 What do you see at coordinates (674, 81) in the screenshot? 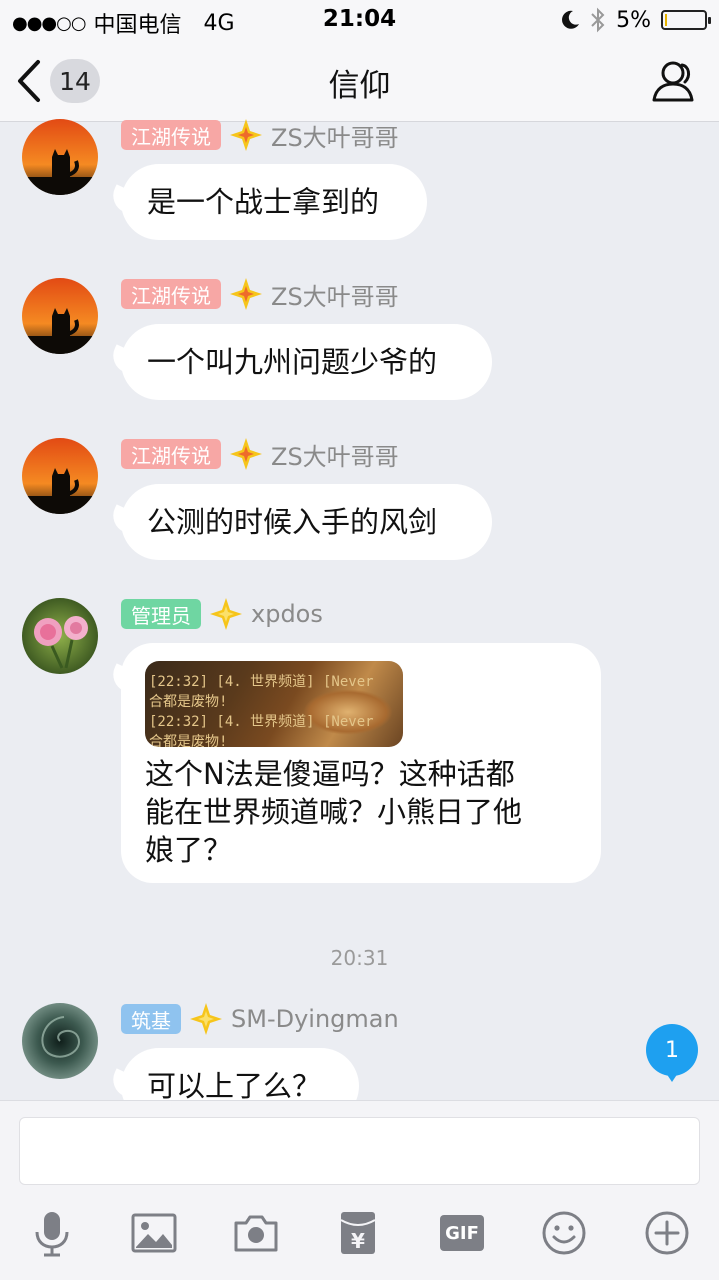
I see `group-members-icon` at bounding box center [674, 81].